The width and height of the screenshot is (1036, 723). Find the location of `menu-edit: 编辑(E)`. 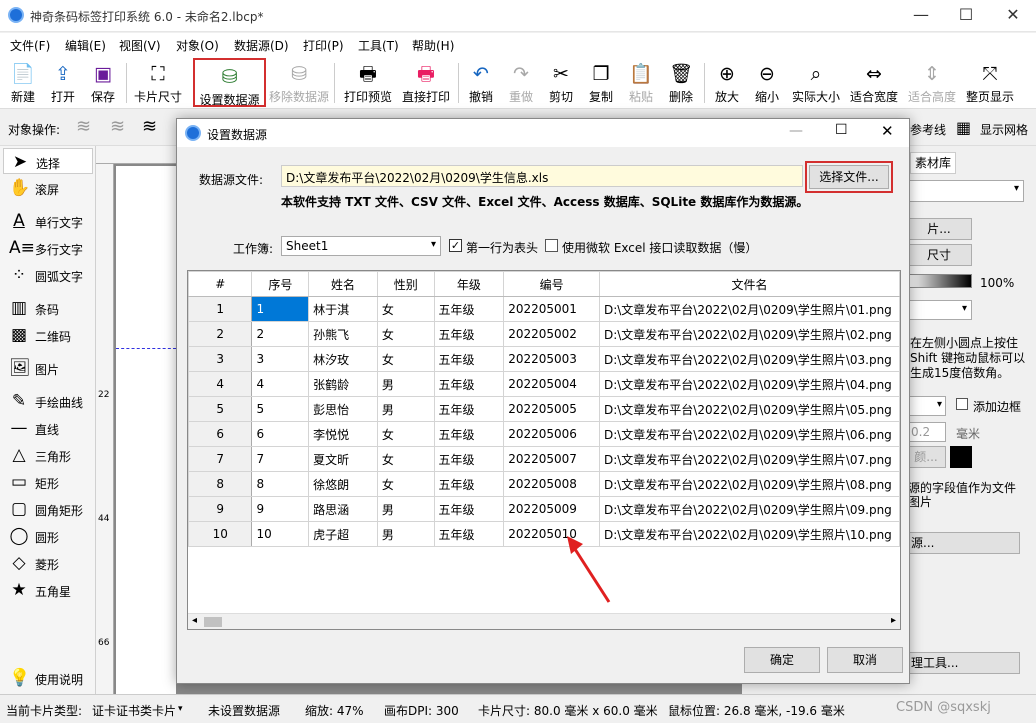

menu-edit: 编辑(E) is located at coordinates (85, 45).